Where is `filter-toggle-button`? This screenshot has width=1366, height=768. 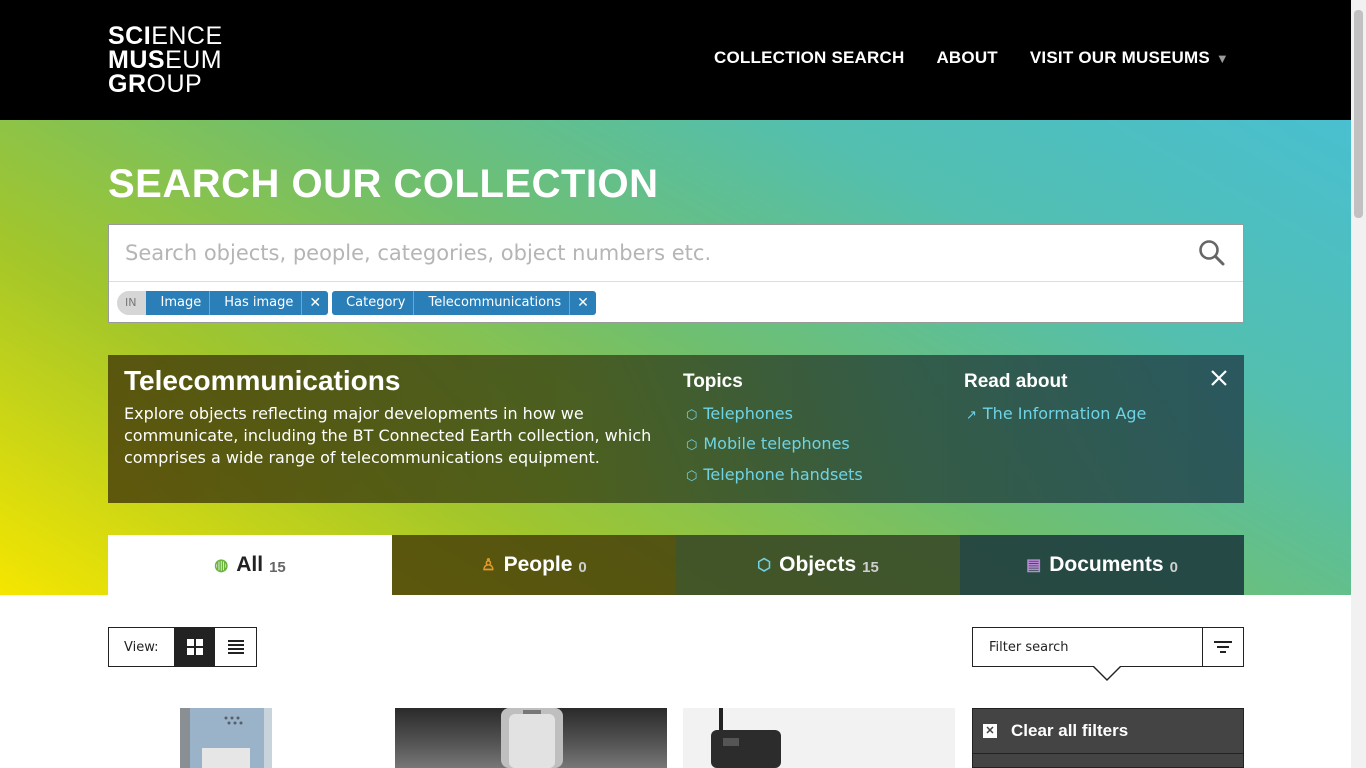 filter-toggle-button is located at coordinates (1222, 647).